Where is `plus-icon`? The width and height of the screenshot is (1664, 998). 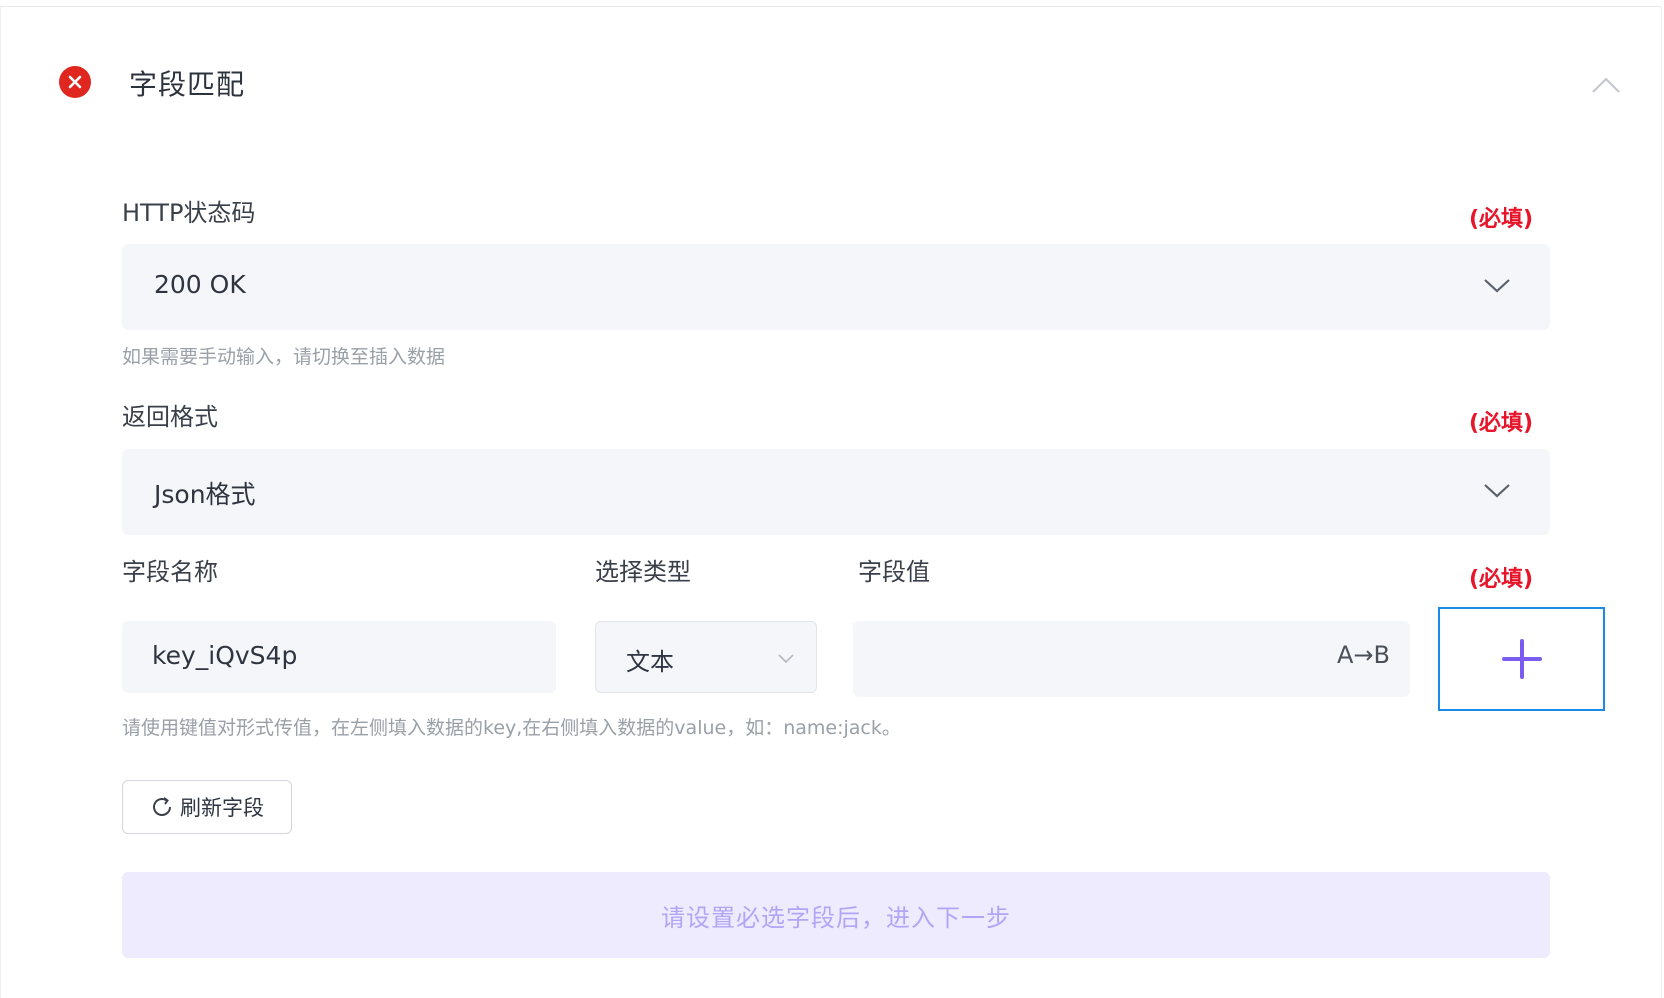 plus-icon is located at coordinates (1521, 659).